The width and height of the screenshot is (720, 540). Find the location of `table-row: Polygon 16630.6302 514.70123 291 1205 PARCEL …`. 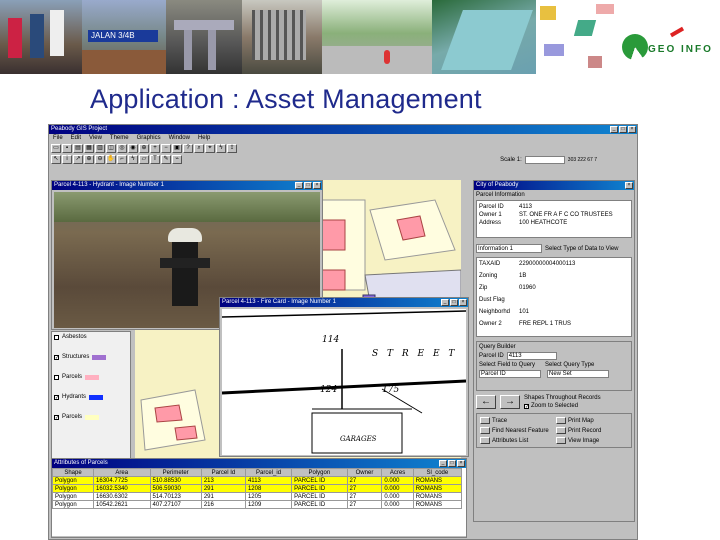

table-row: Polygon 16630.6302 514.70123 291 1205 PARCEL … is located at coordinates (257, 496).